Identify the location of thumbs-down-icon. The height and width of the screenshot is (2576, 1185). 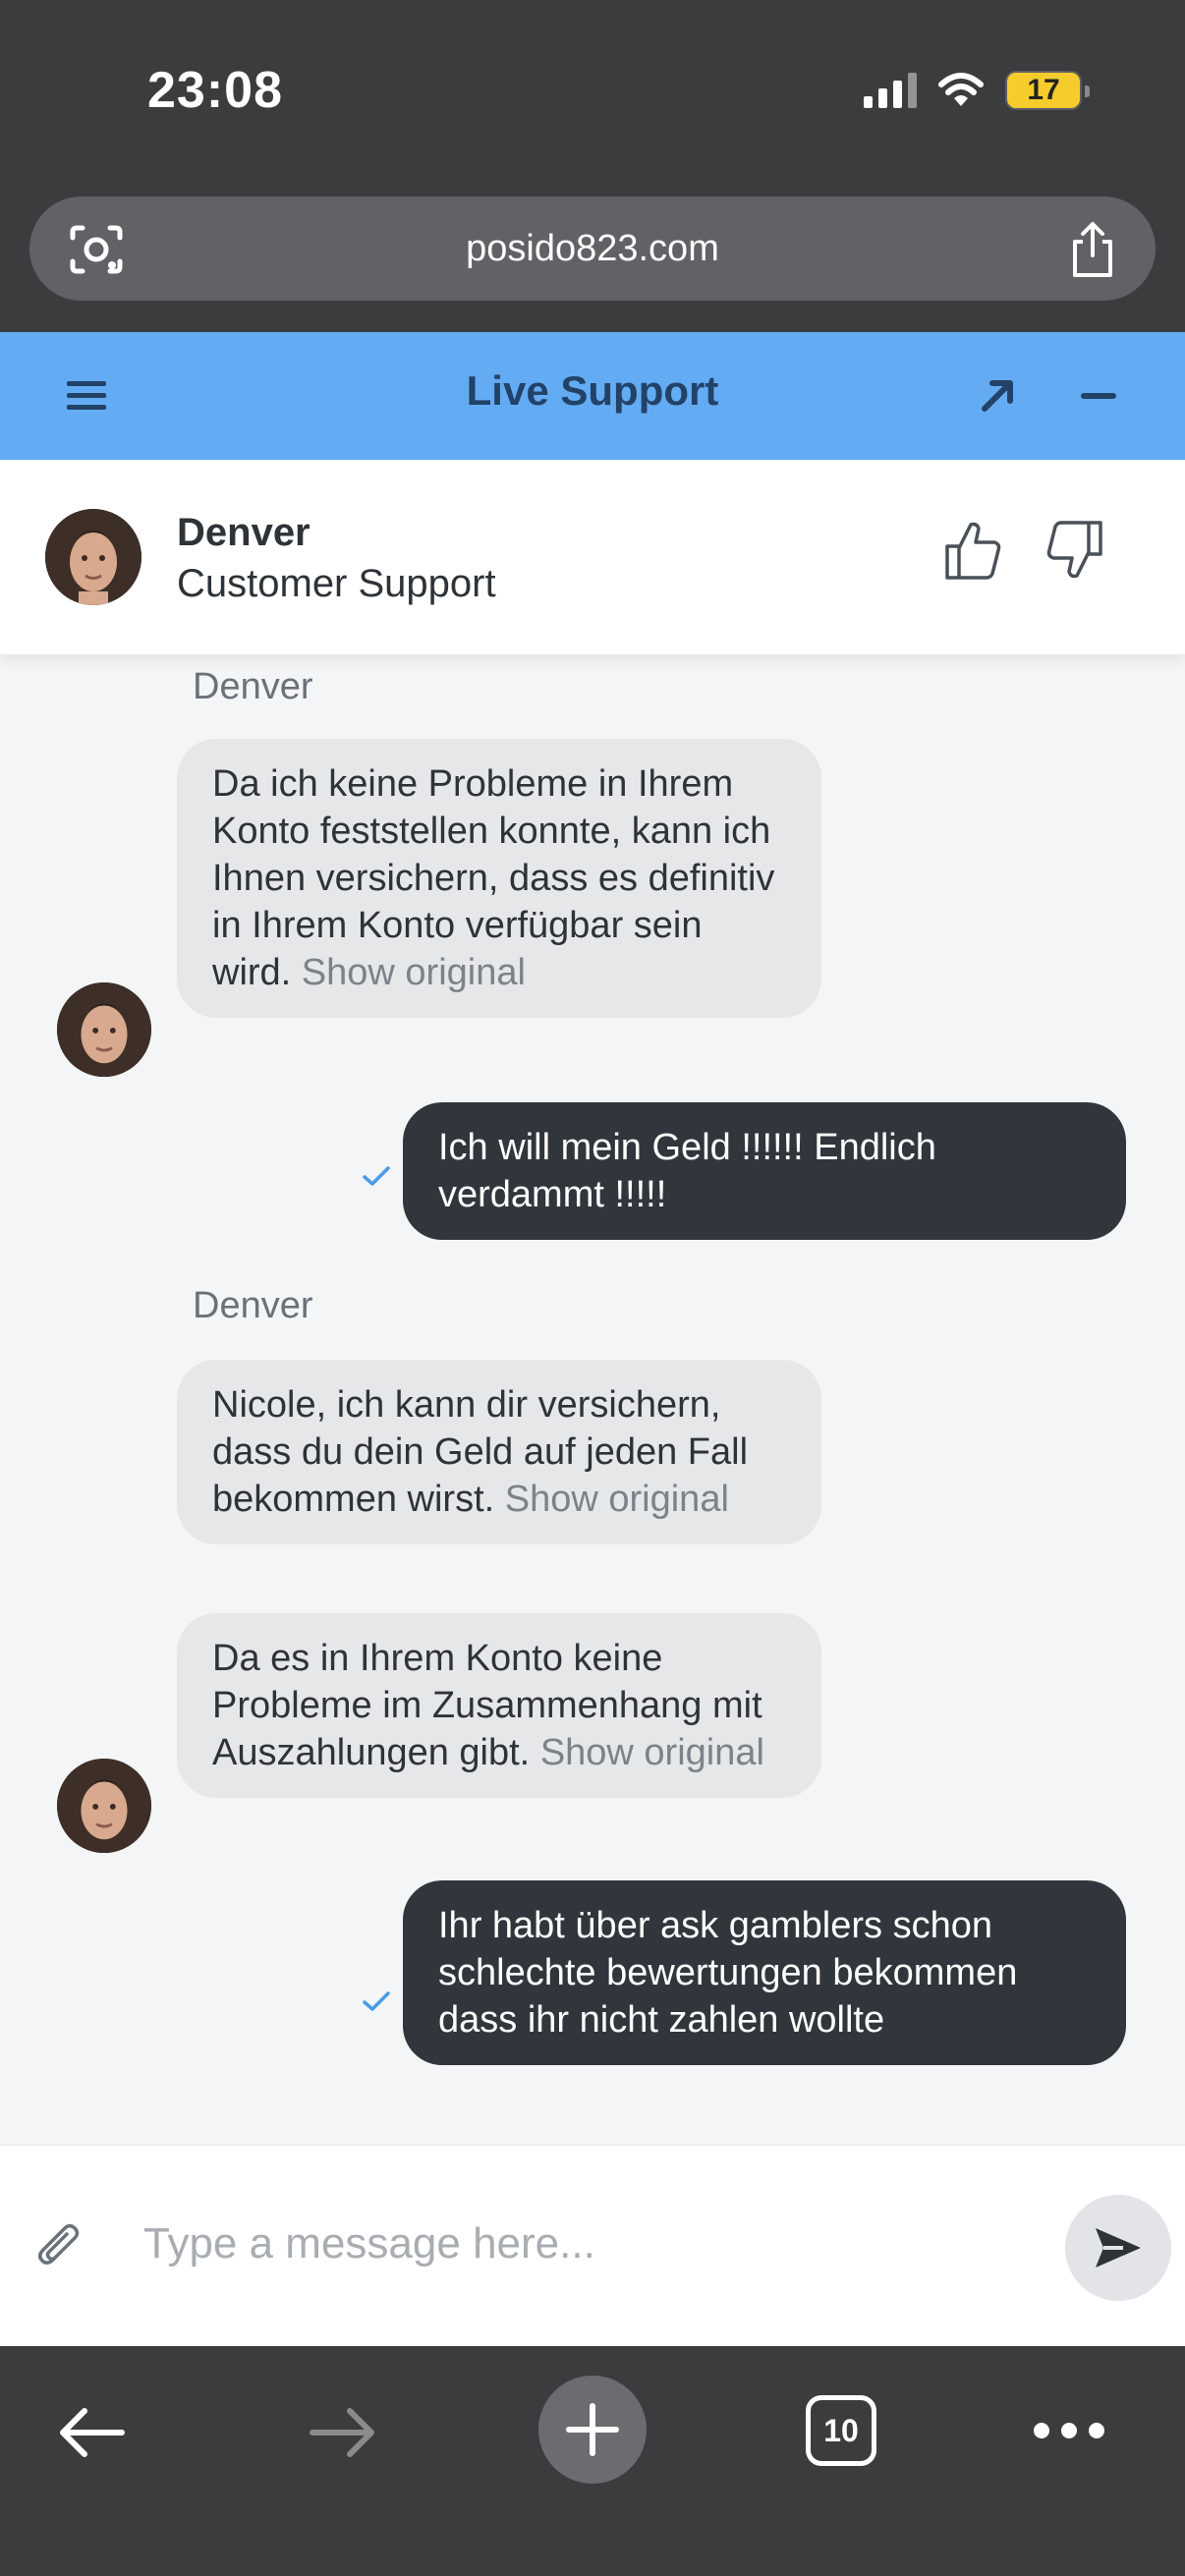
(1075, 550).